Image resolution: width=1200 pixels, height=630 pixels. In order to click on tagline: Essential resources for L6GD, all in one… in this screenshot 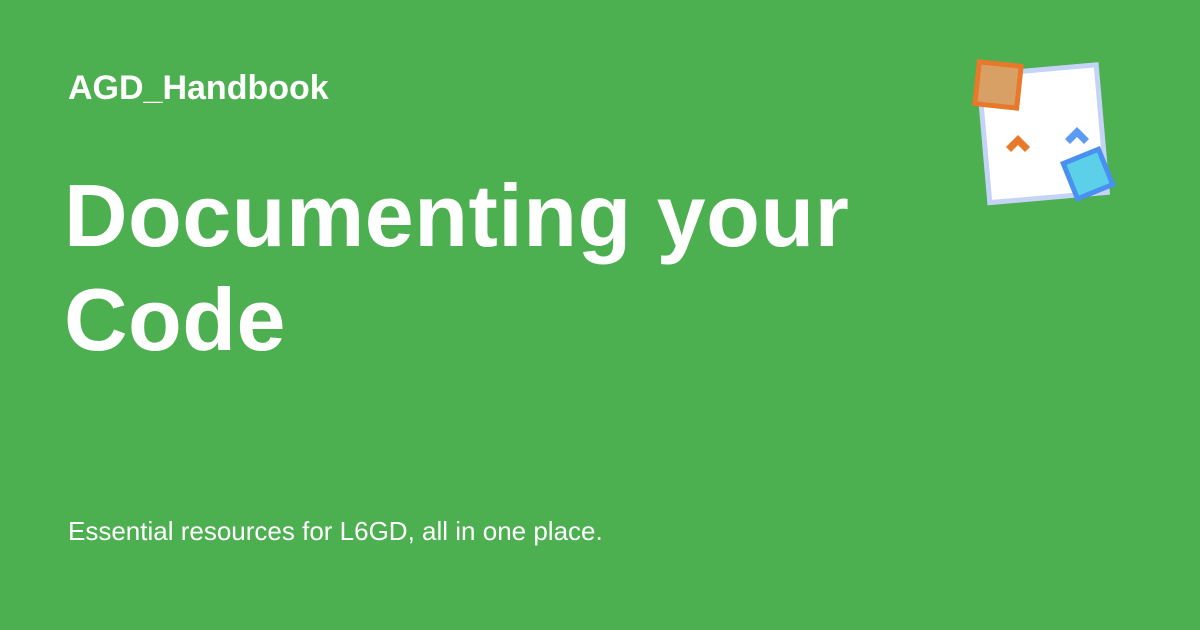, I will do `click(335, 531)`.